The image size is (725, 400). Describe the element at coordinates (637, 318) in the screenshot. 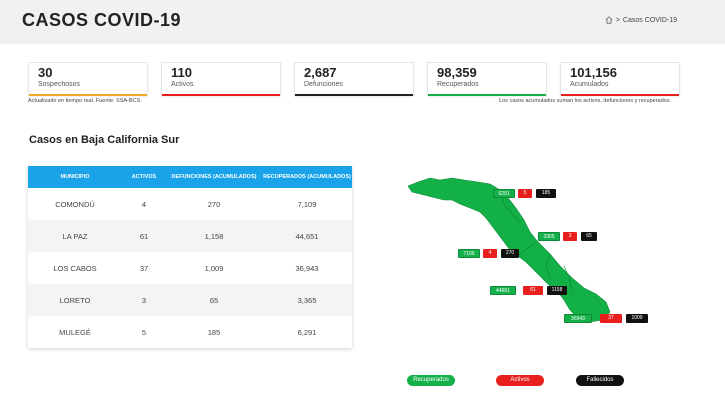

I see `map-chip-loscabos-fallecidos: 1009` at that location.